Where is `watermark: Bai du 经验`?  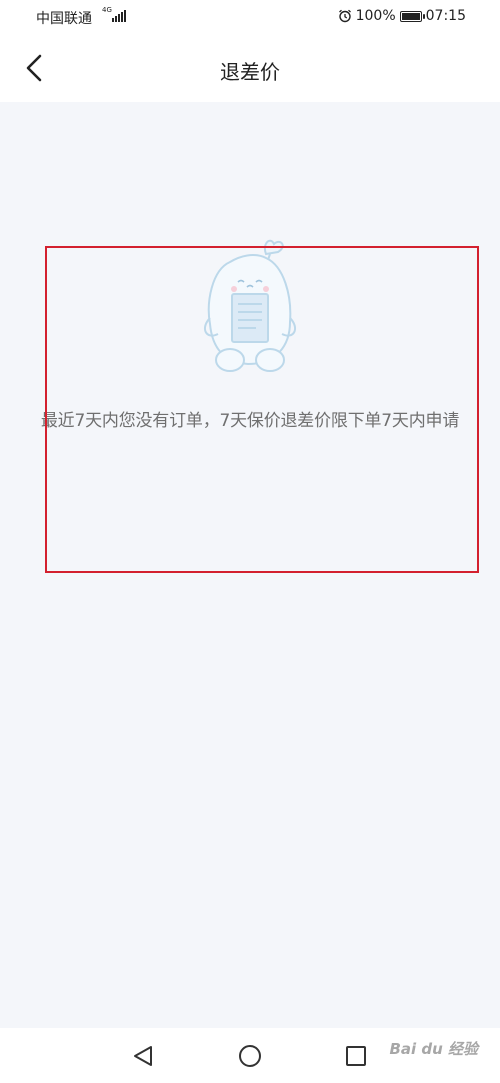
watermark: Bai du 经验 is located at coordinates (433, 1049).